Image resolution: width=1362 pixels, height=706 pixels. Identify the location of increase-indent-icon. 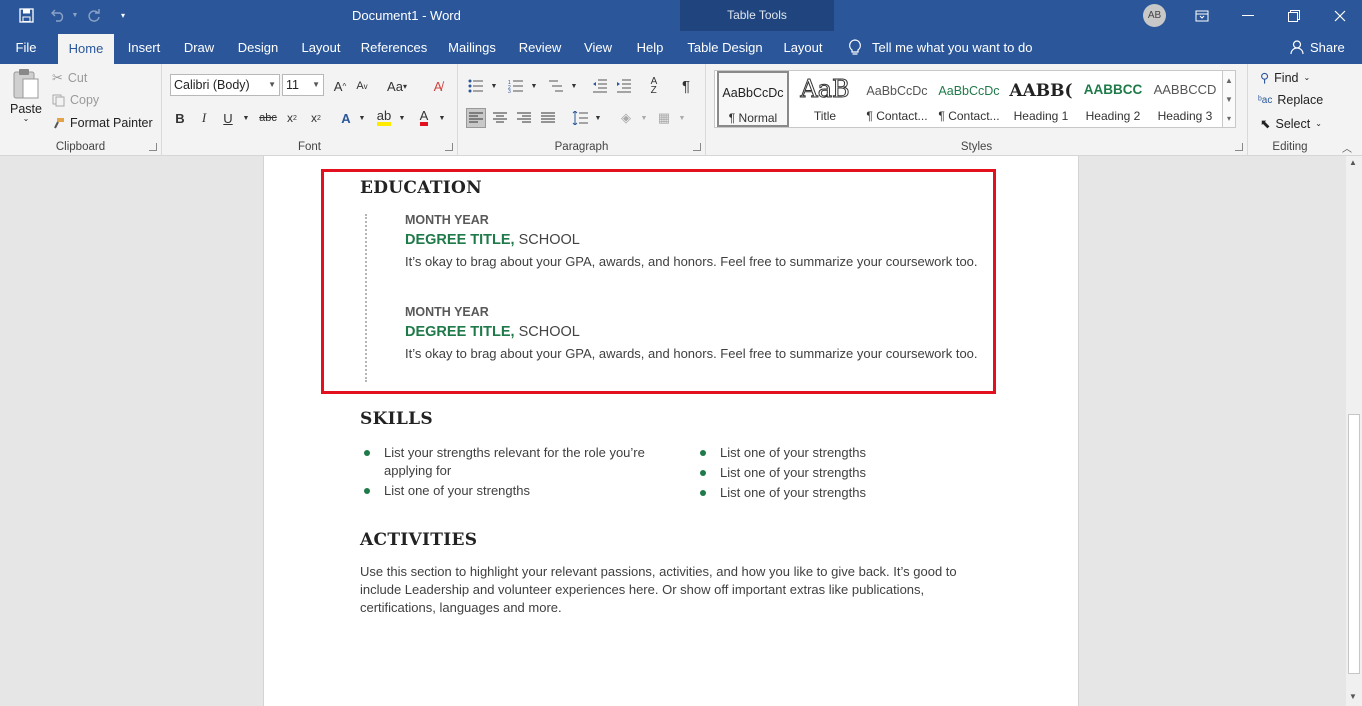
(624, 86).